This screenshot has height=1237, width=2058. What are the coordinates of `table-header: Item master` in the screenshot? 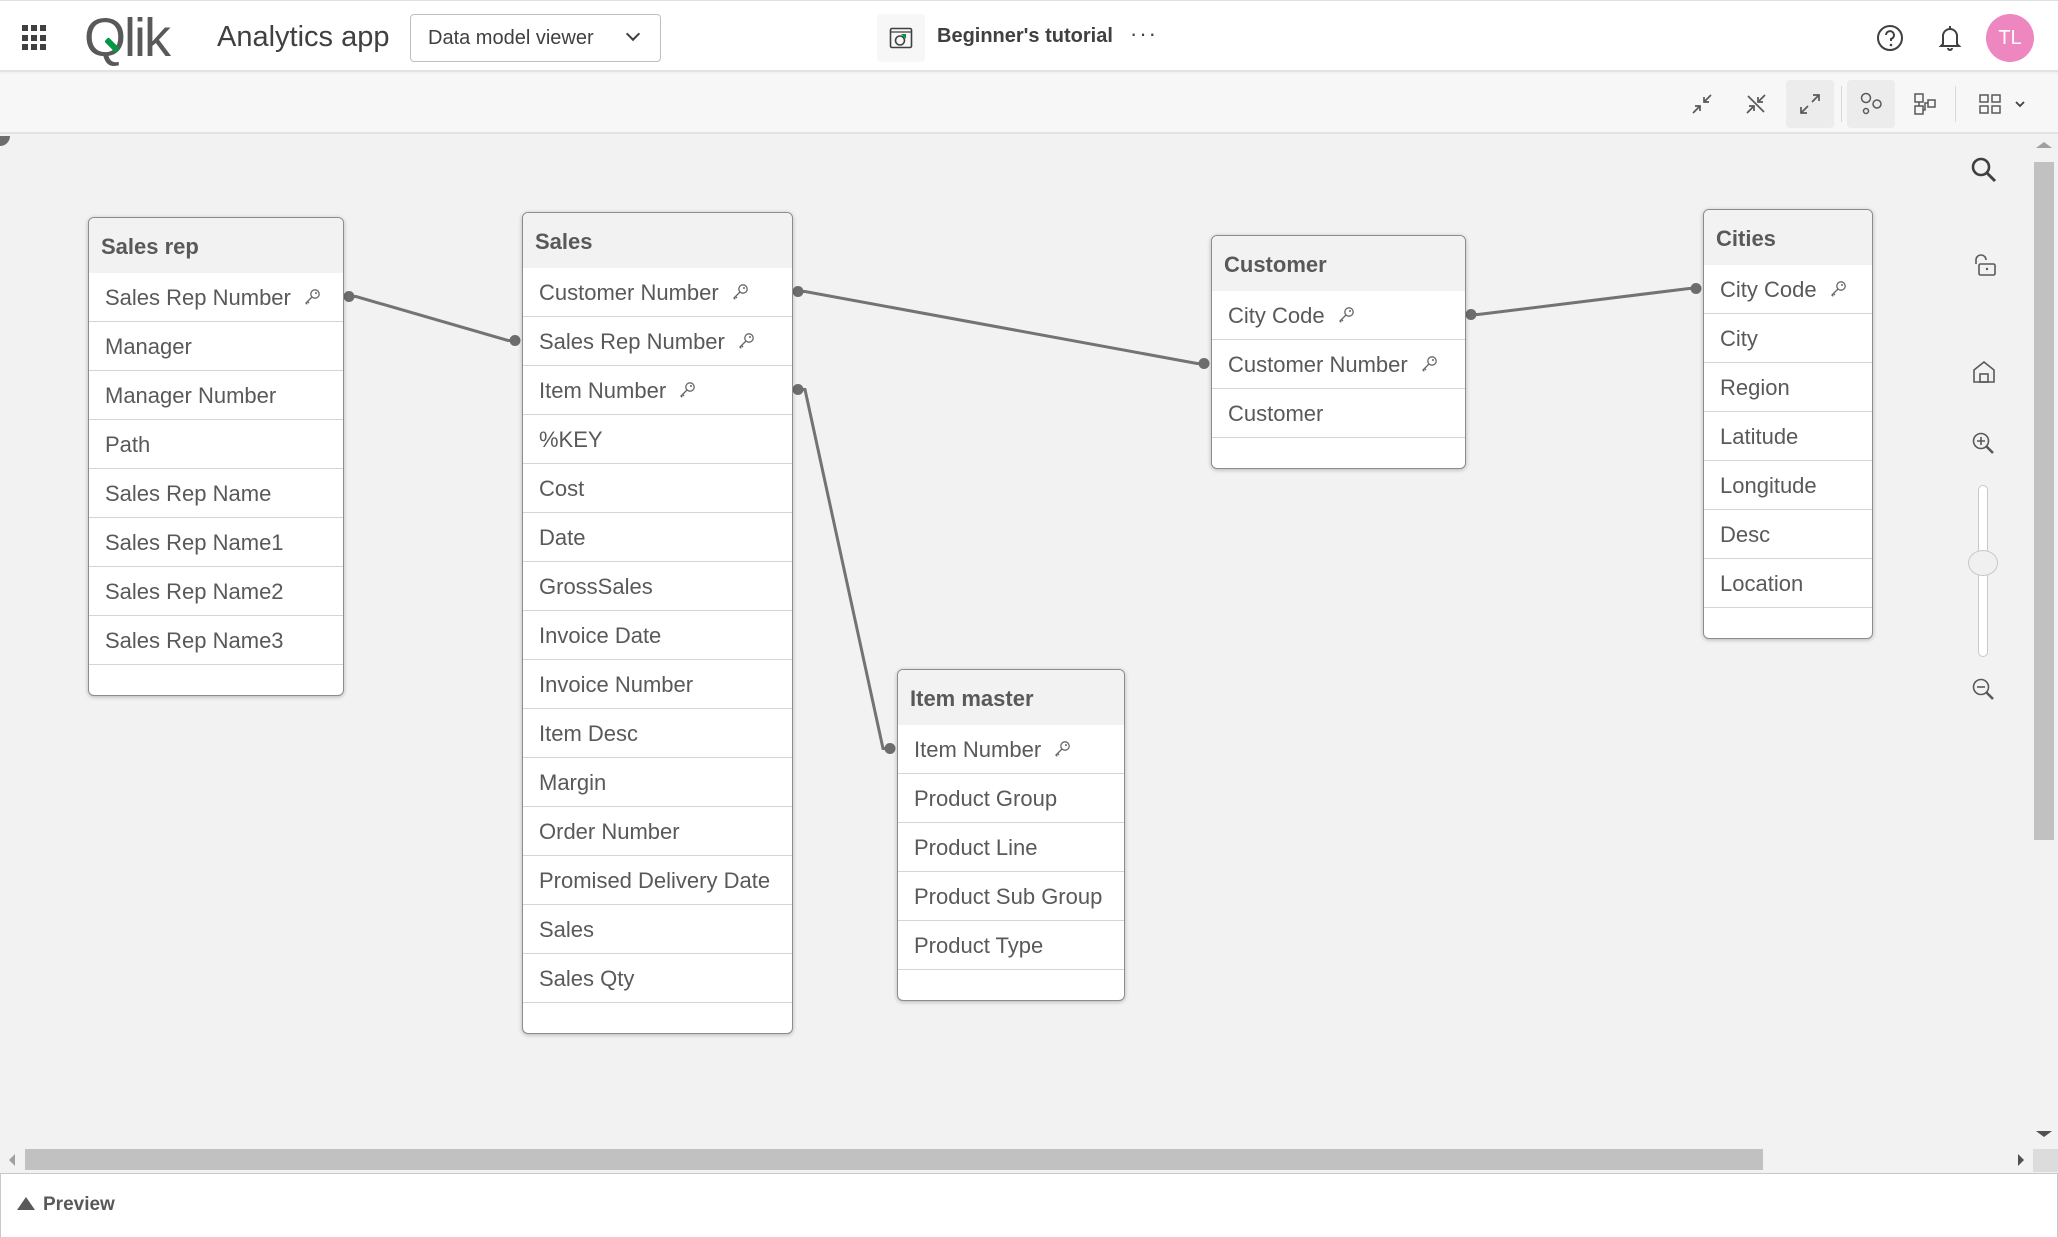 It's located at (1011, 697).